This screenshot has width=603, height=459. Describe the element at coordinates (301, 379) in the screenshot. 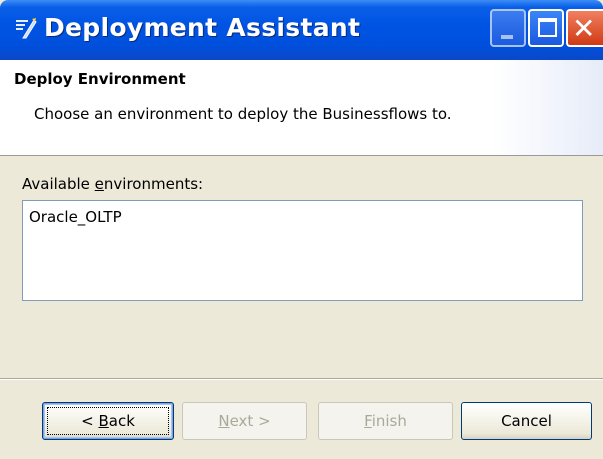

I see `divider` at that location.